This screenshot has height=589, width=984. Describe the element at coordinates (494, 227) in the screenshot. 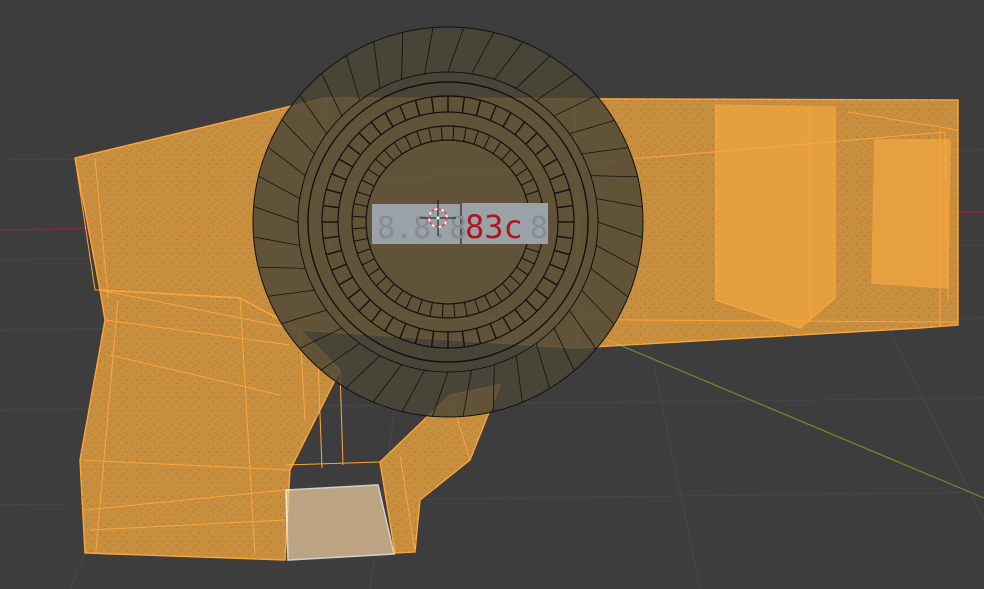

I see `lit-digits: 83c` at that location.